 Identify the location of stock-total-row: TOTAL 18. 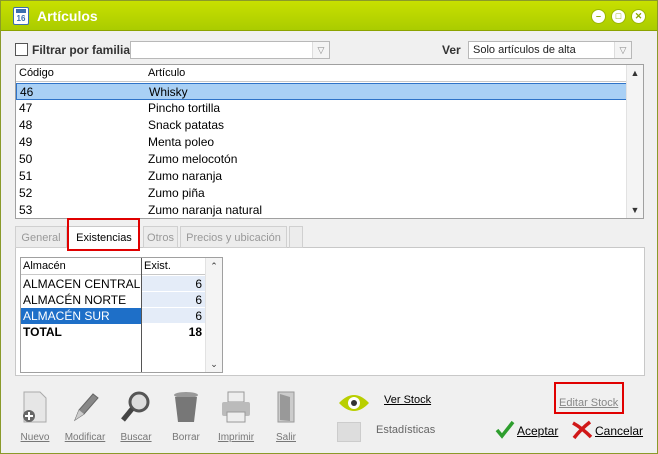
(113, 332).